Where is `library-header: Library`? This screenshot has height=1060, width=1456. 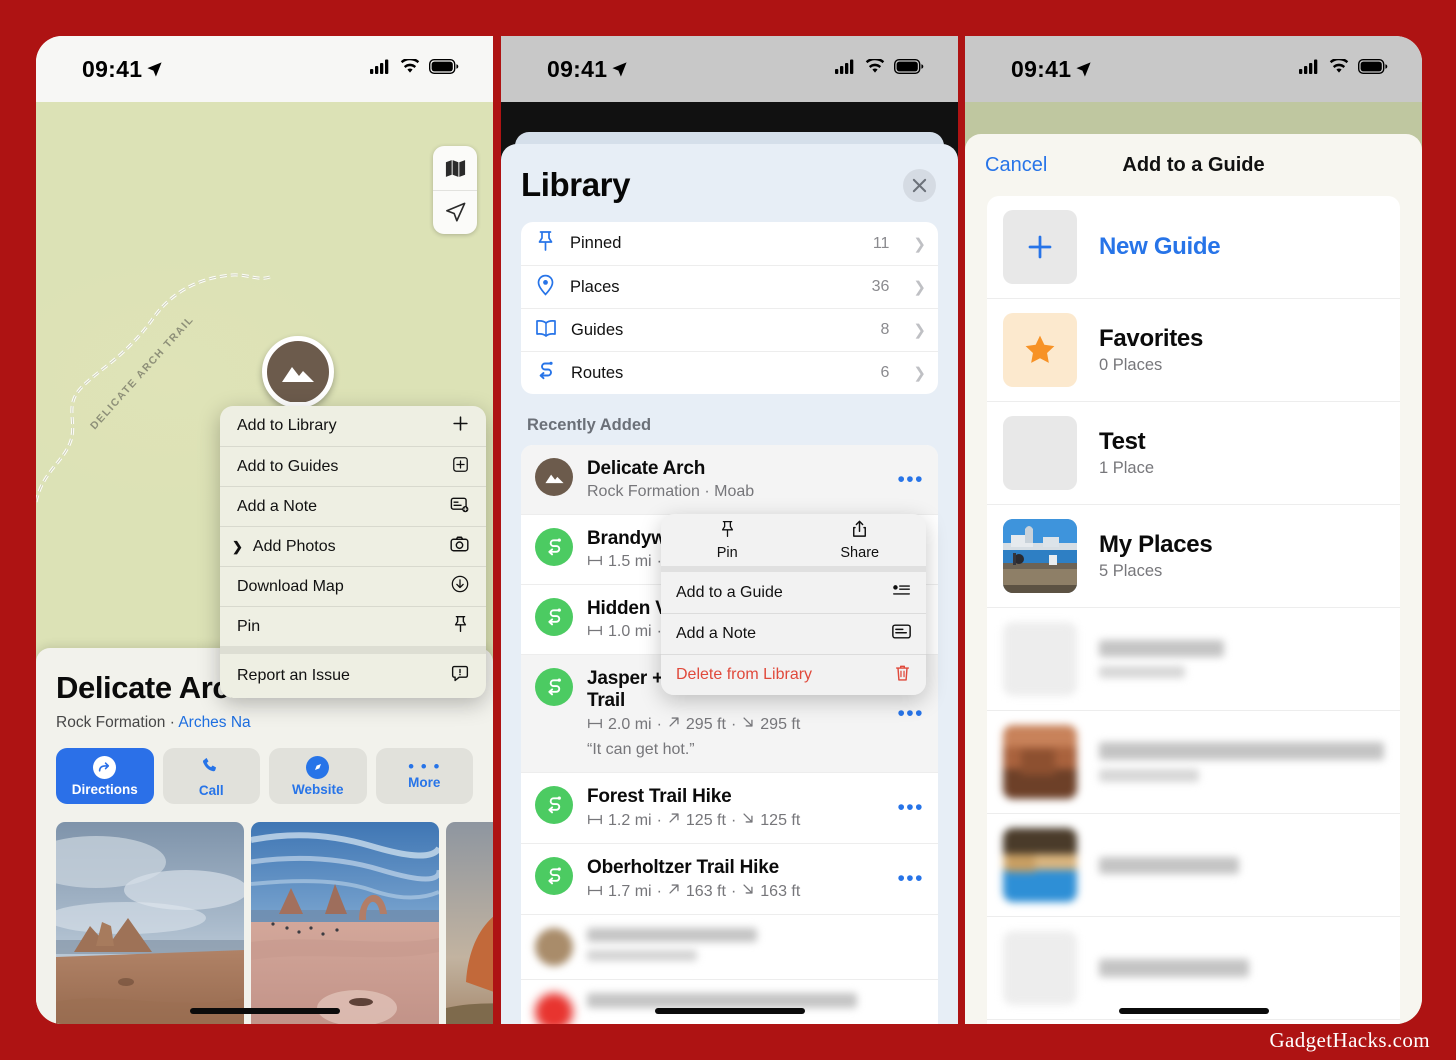 library-header: Library is located at coordinates (729, 174).